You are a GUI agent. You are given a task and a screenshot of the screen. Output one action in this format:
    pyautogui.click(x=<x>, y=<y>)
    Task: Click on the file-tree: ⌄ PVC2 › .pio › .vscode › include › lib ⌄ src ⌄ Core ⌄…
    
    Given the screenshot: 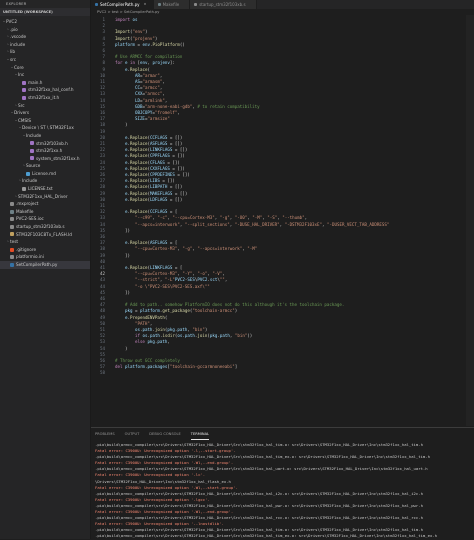 What is the action you would take?
    pyautogui.click(x=45, y=143)
    